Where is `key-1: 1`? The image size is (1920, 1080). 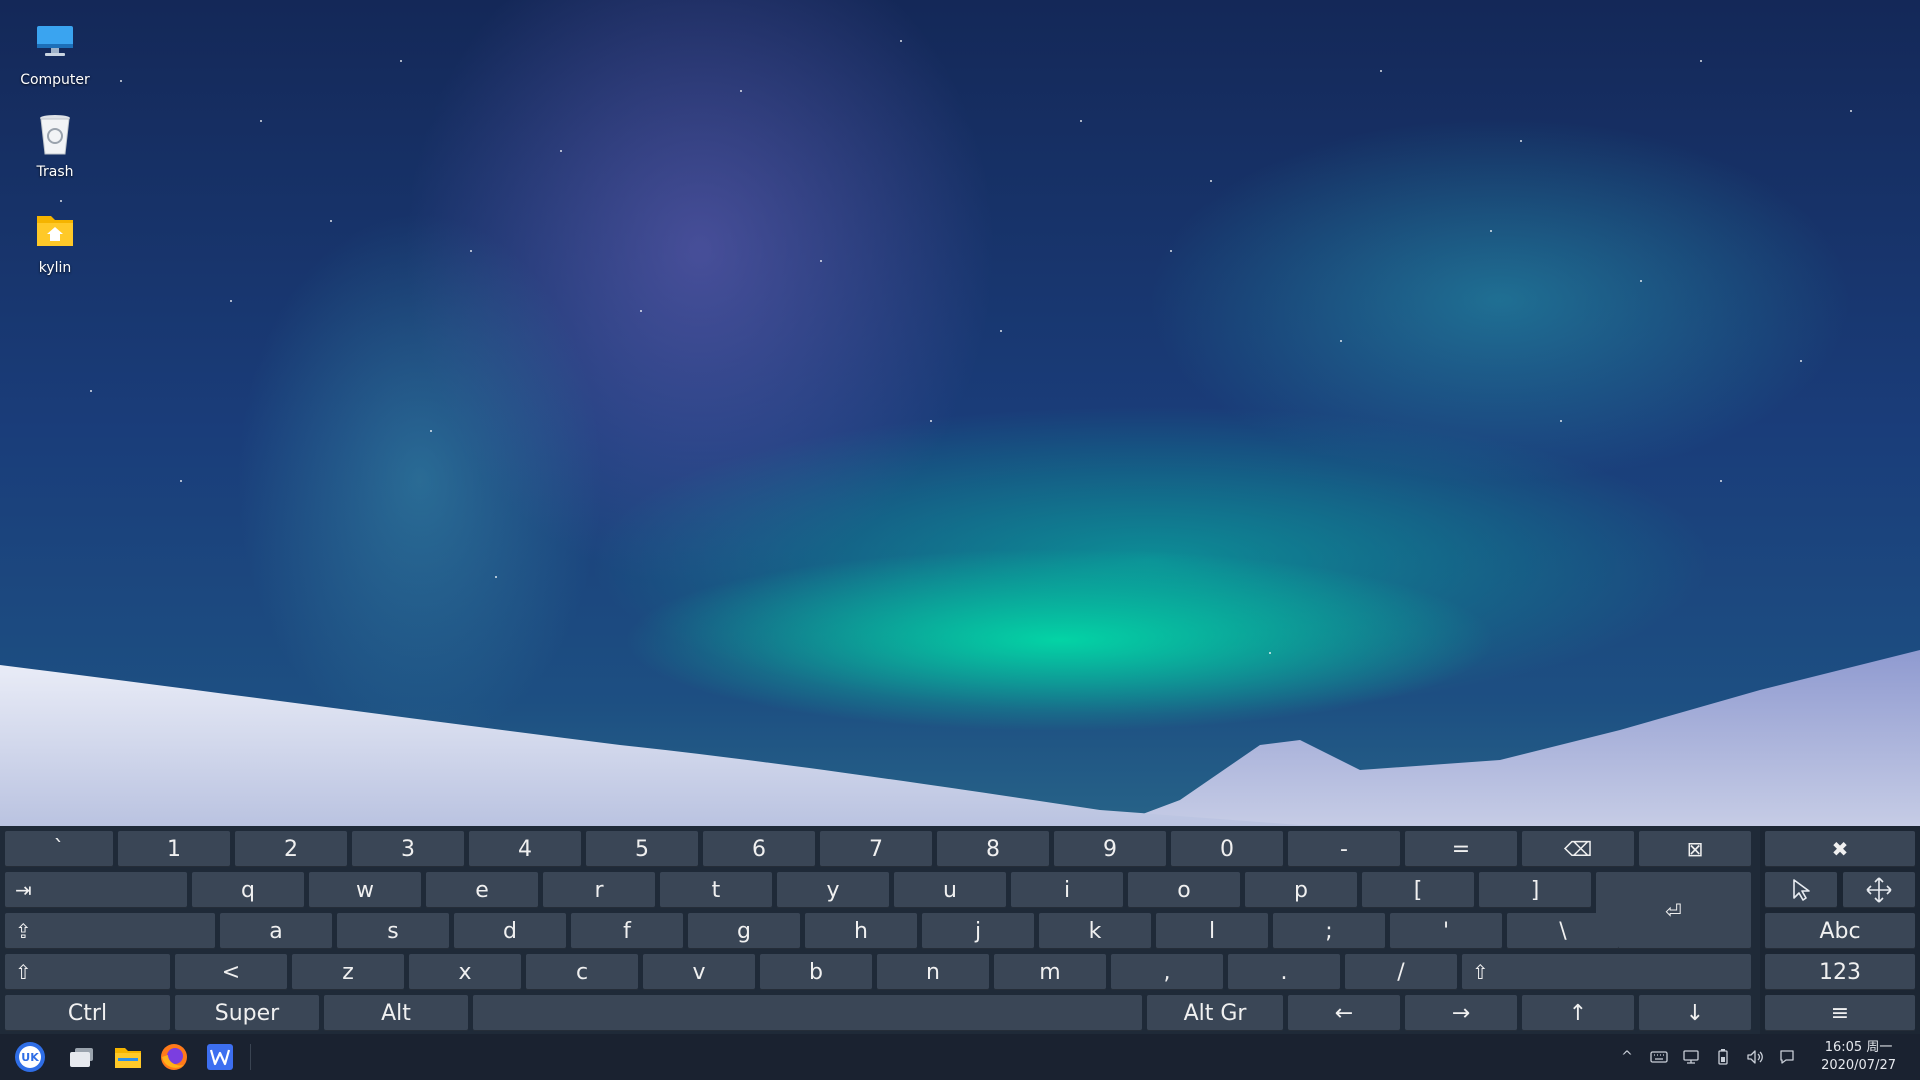
key-1: 1 is located at coordinates (174, 849).